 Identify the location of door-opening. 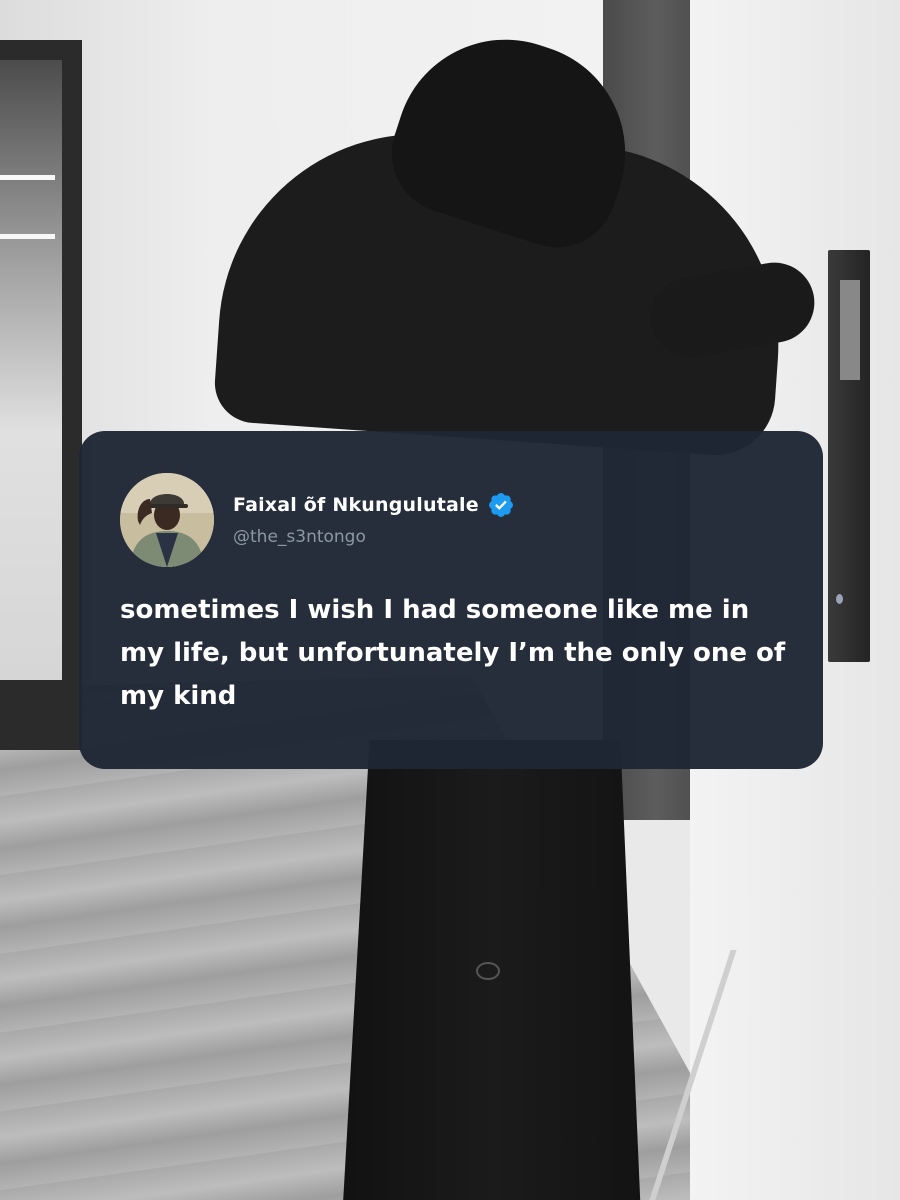
(31, 370).